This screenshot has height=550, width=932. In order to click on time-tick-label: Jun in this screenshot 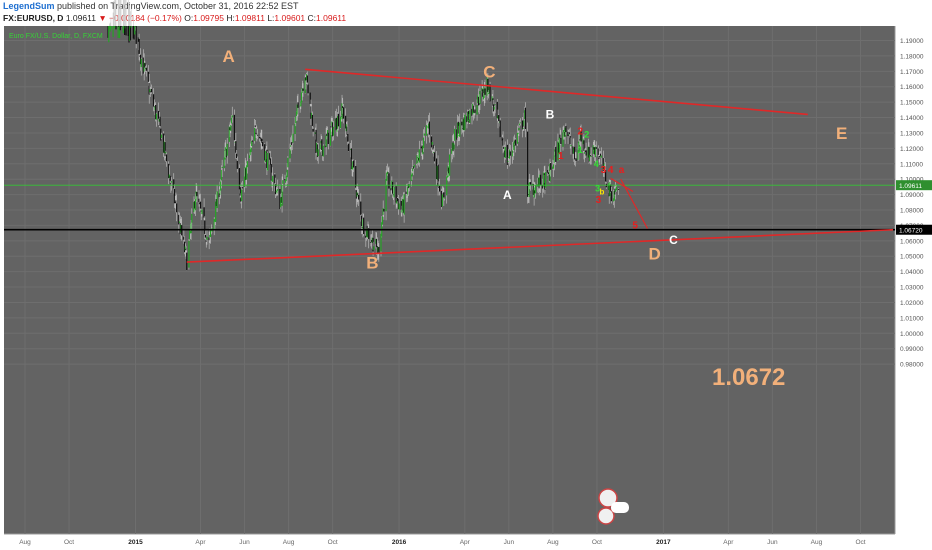, I will do `click(244, 542)`.